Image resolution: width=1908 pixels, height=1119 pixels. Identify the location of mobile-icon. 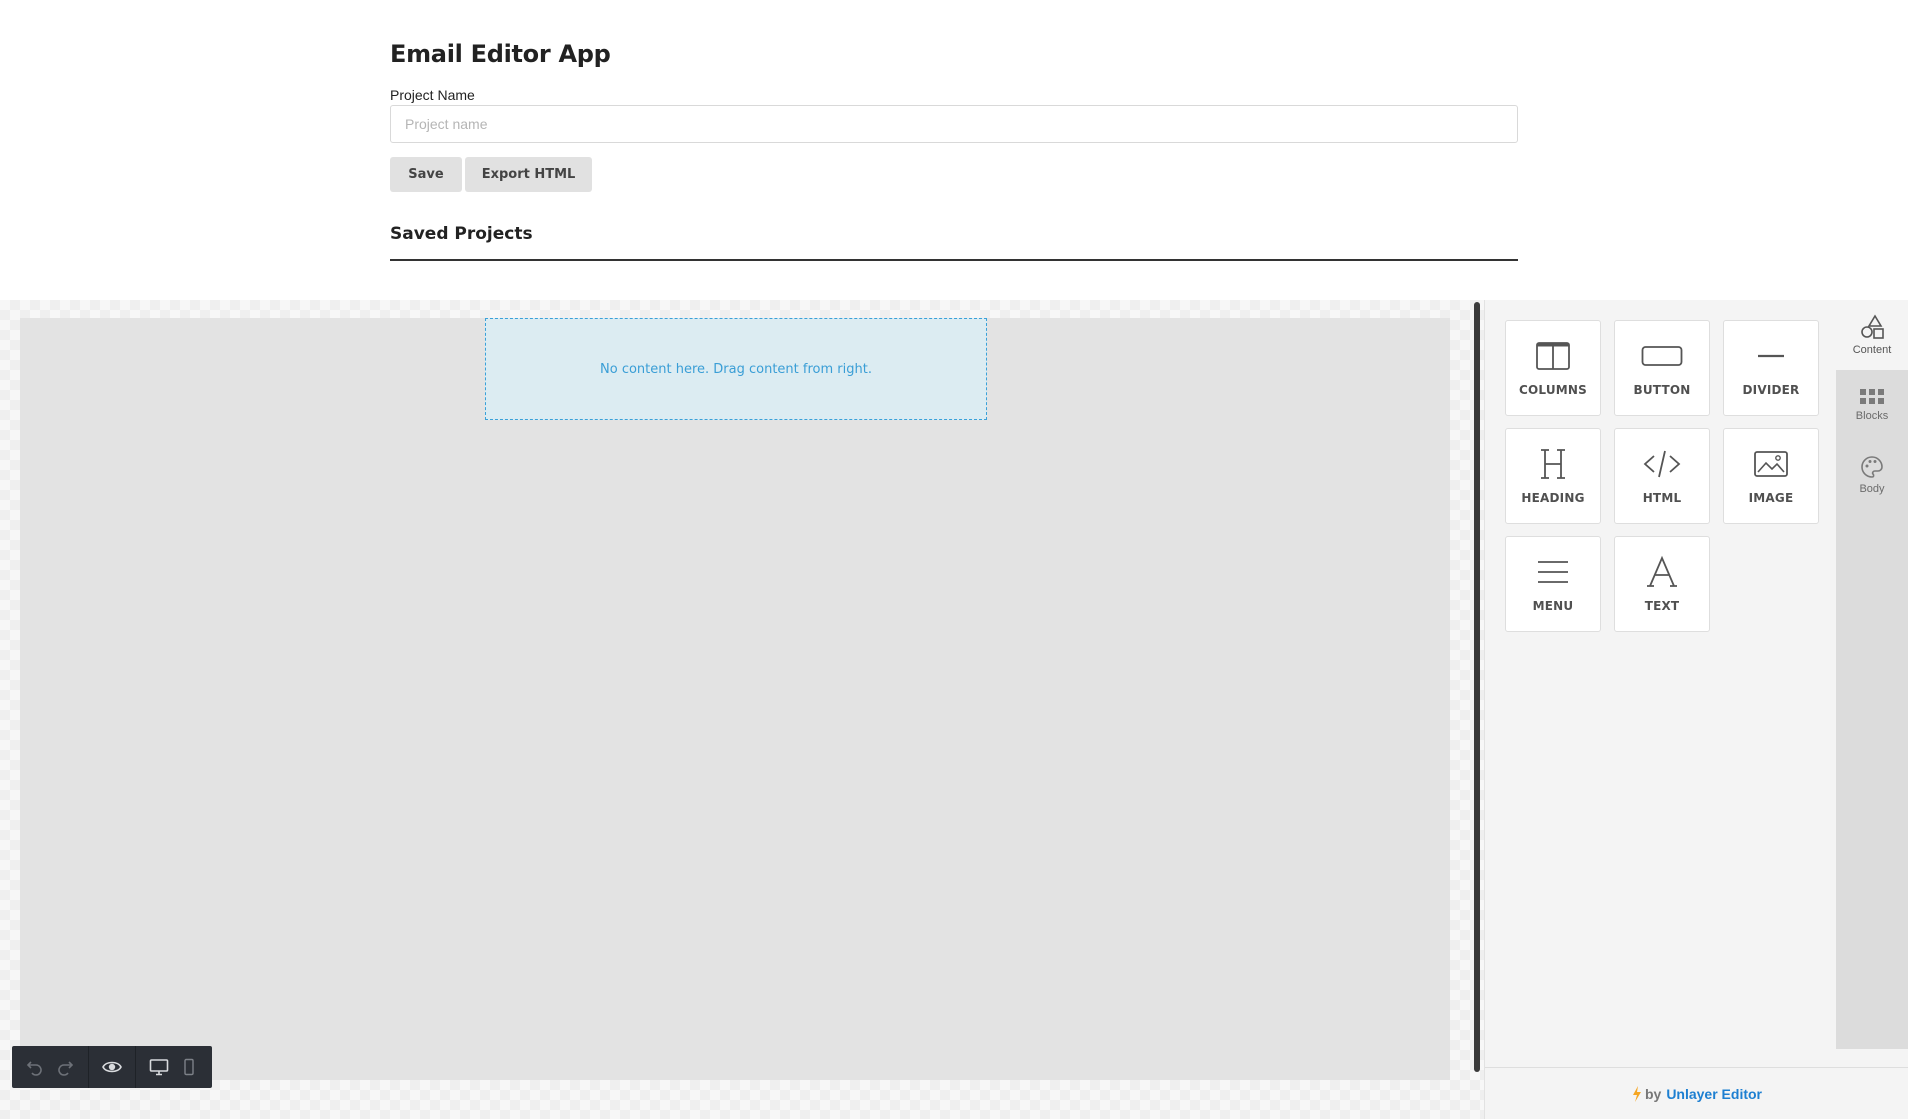
(189, 1067).